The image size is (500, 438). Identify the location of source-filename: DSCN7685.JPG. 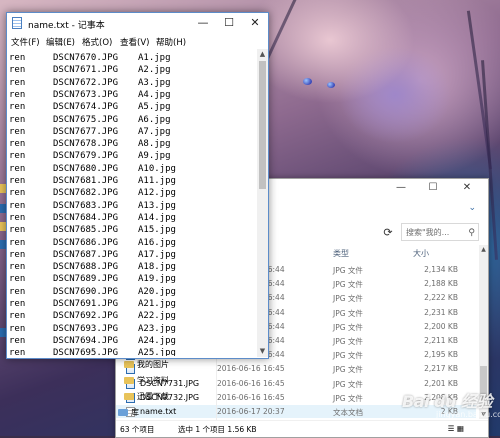
(86, 230).